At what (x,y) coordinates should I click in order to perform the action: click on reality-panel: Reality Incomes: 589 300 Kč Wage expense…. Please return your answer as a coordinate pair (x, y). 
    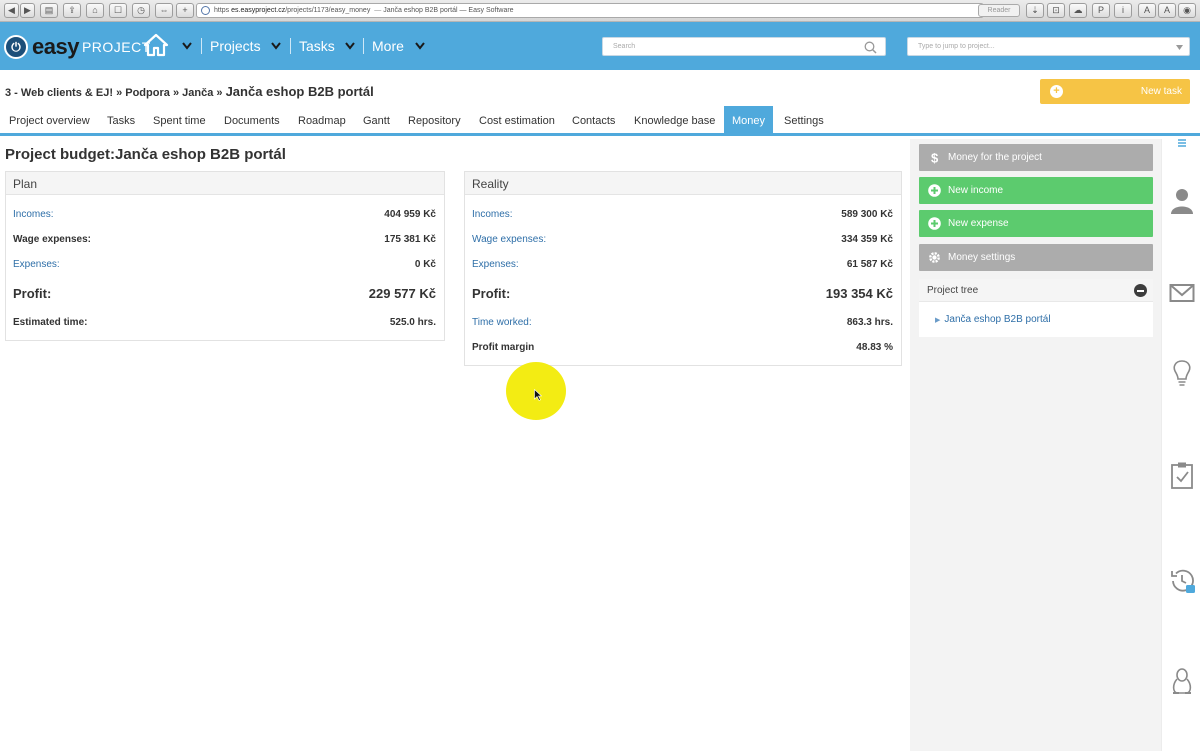
    Looking at the image, I should click on (683, 268).